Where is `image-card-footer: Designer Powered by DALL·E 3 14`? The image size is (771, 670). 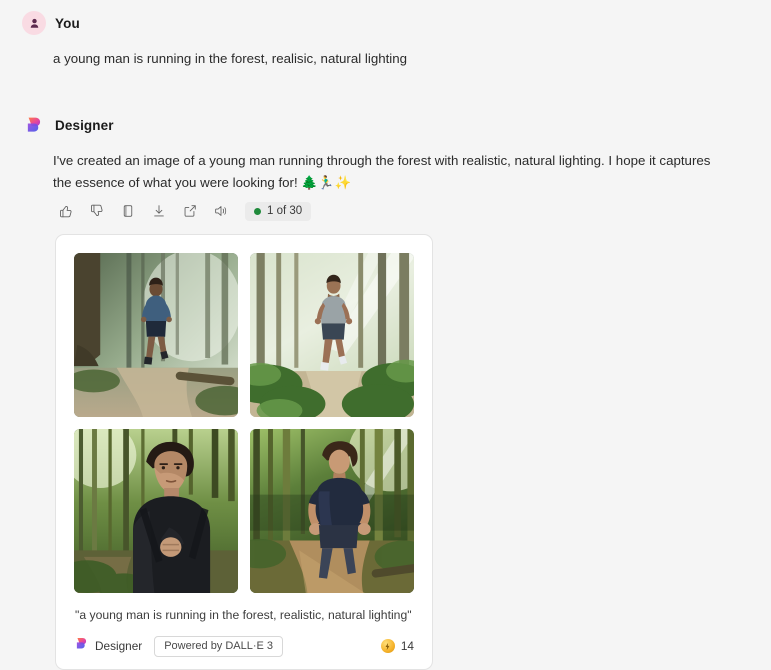 image-card-footer: Designer Powered by DALL·E 3 14 is located at coordinates (244, 646).